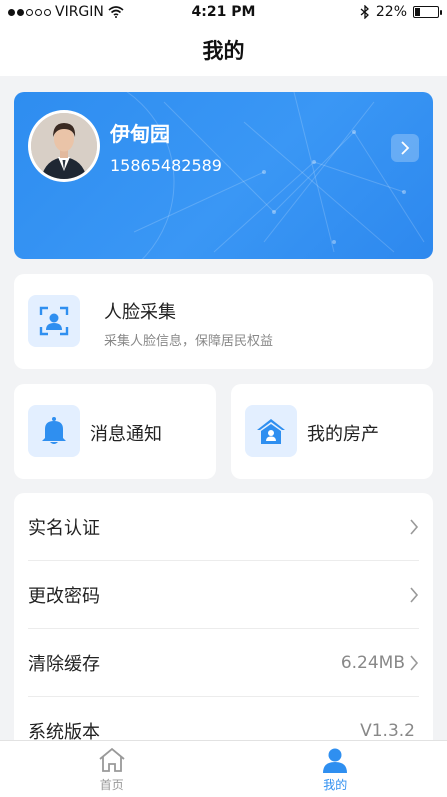  I want to click on profile-phone: 15865482589, so click(166, 165).